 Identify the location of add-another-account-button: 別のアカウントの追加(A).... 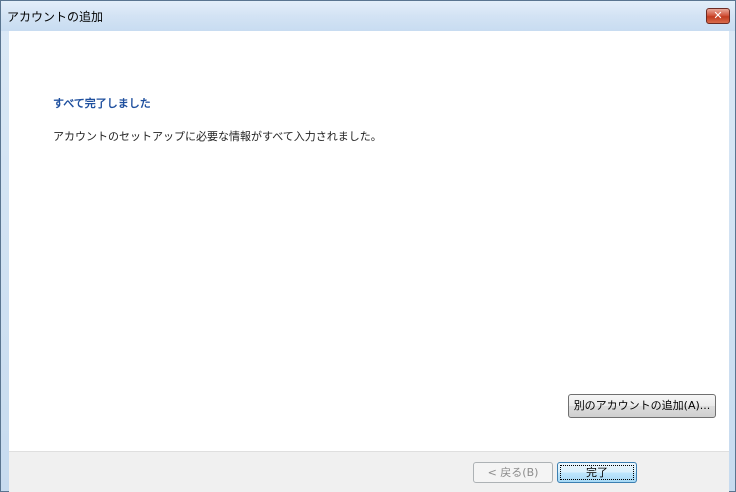
(642, 406).